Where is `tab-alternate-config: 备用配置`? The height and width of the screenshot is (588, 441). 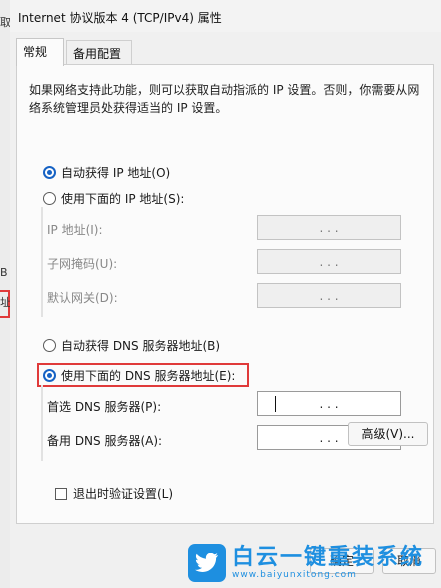 tab-alternate-config: 备用配置 is located at coordinates (99, 53).